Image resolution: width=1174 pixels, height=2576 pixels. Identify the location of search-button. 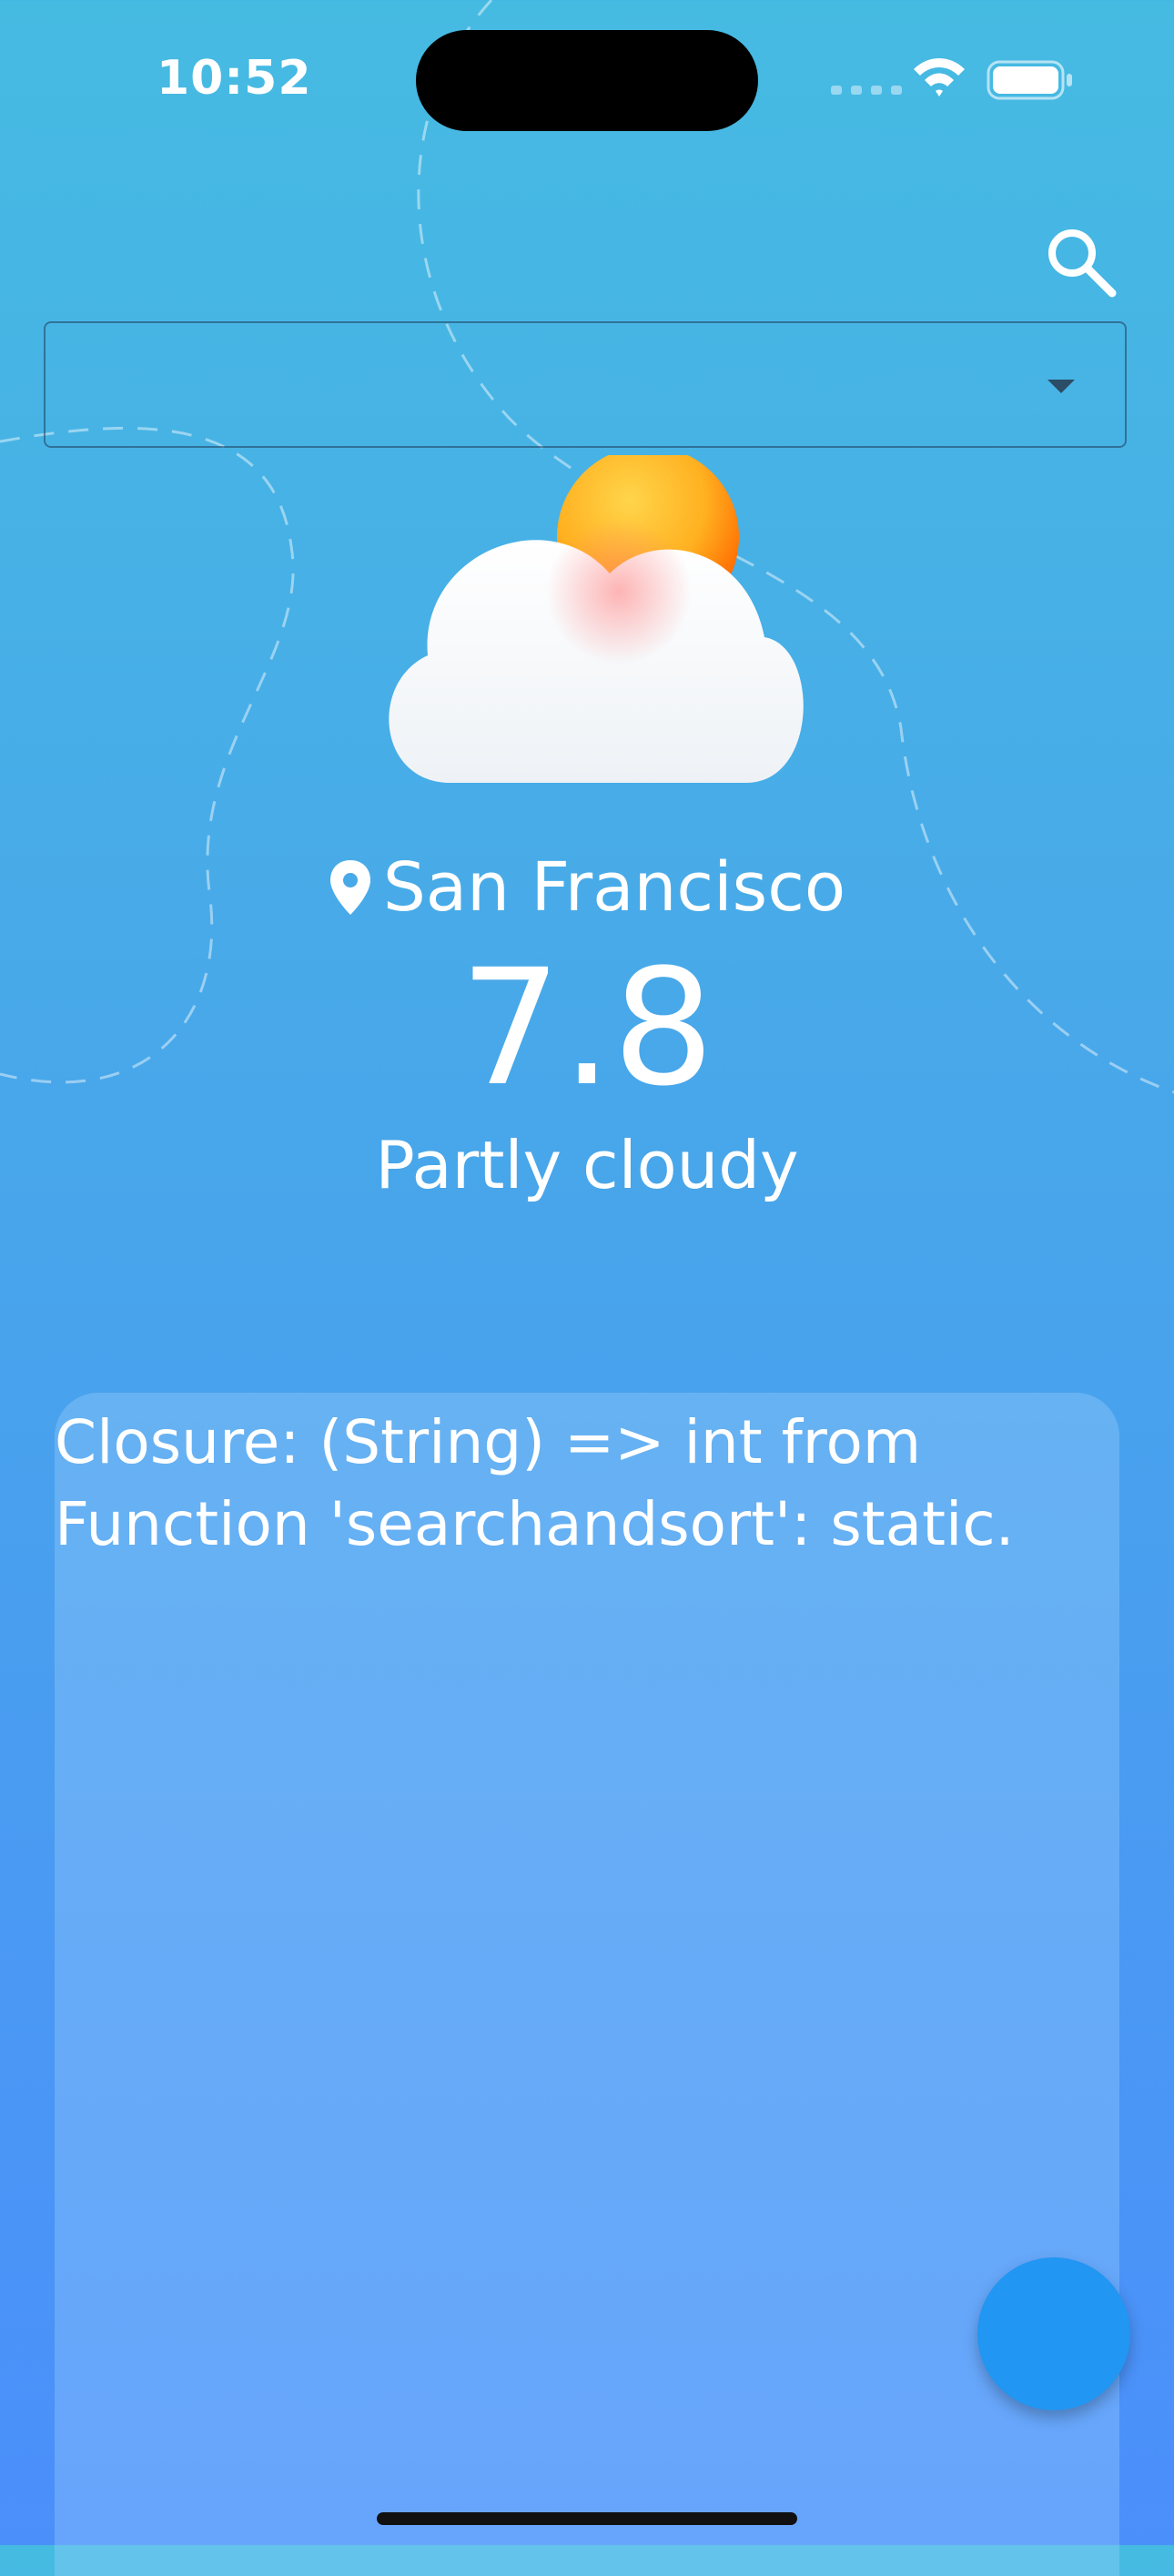
(1081, 262).